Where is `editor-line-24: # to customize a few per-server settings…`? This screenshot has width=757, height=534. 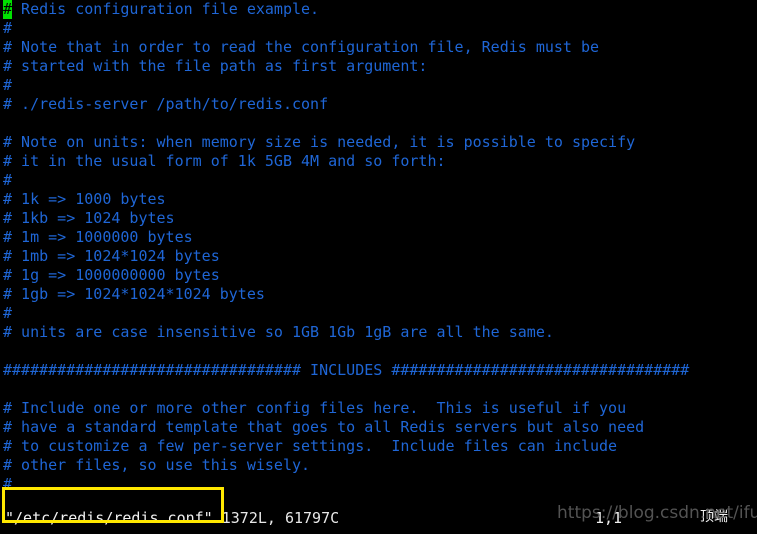
editor-line-24: # to customize a few per-server settings… is located at coordinates (310, 446).